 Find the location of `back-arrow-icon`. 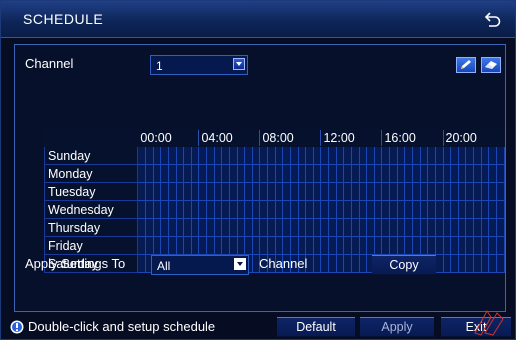

back-arrow-icon is located at coordinates (493, 19).